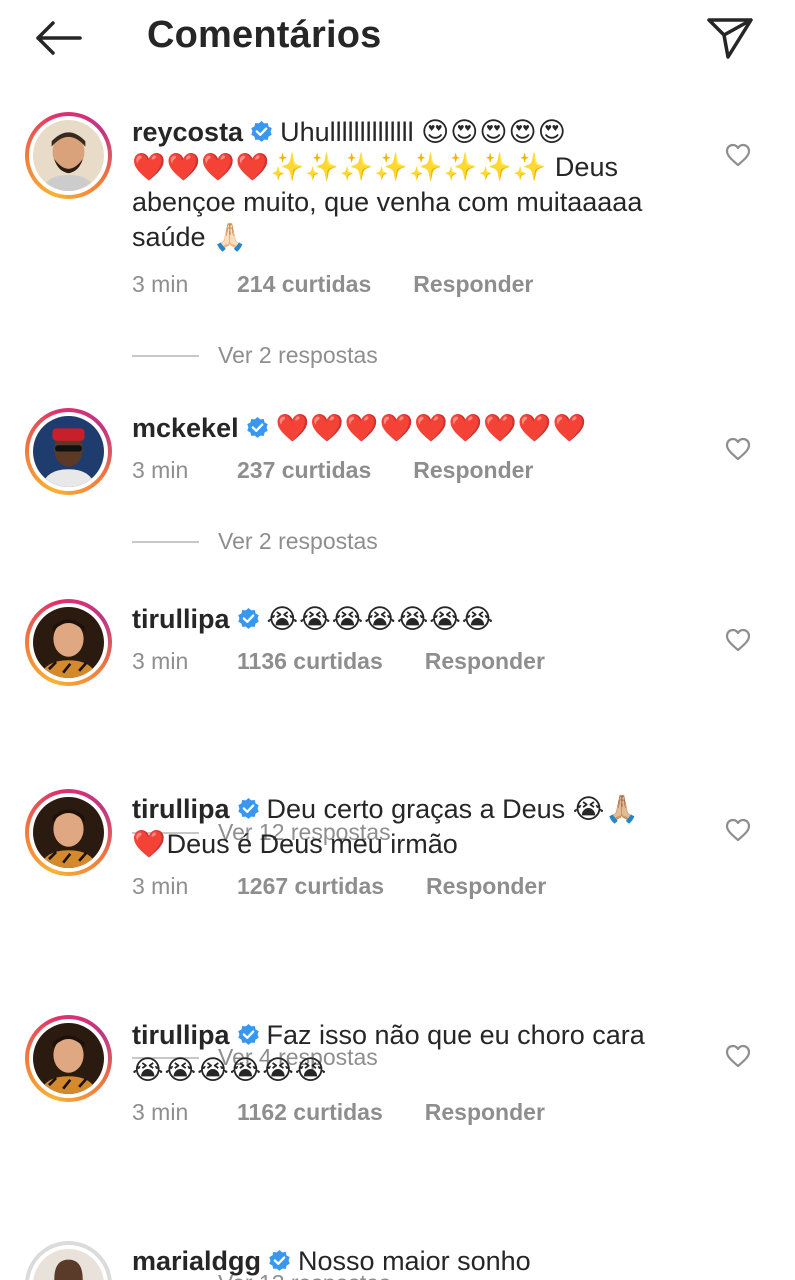 The height and width of the screenshot is (1280, 795). I want to click on likes-count: 237 curtidas, so click(304, 470).